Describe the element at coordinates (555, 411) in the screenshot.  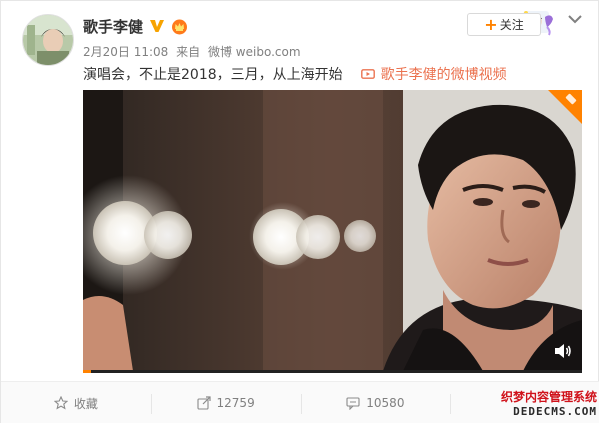
I see `watermark-line-2: DEDECMS.COM` at that location.